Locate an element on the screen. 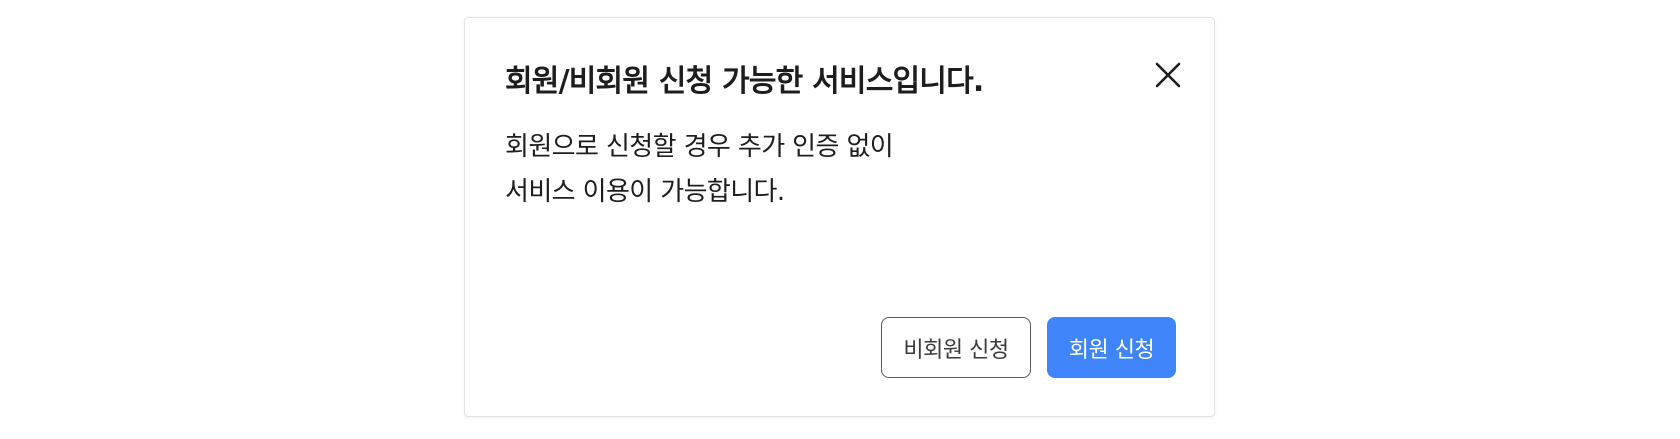  dialog-title: 회원/비회원 신청 가능한 서비스입니다. is located at coordinates (744, 81).